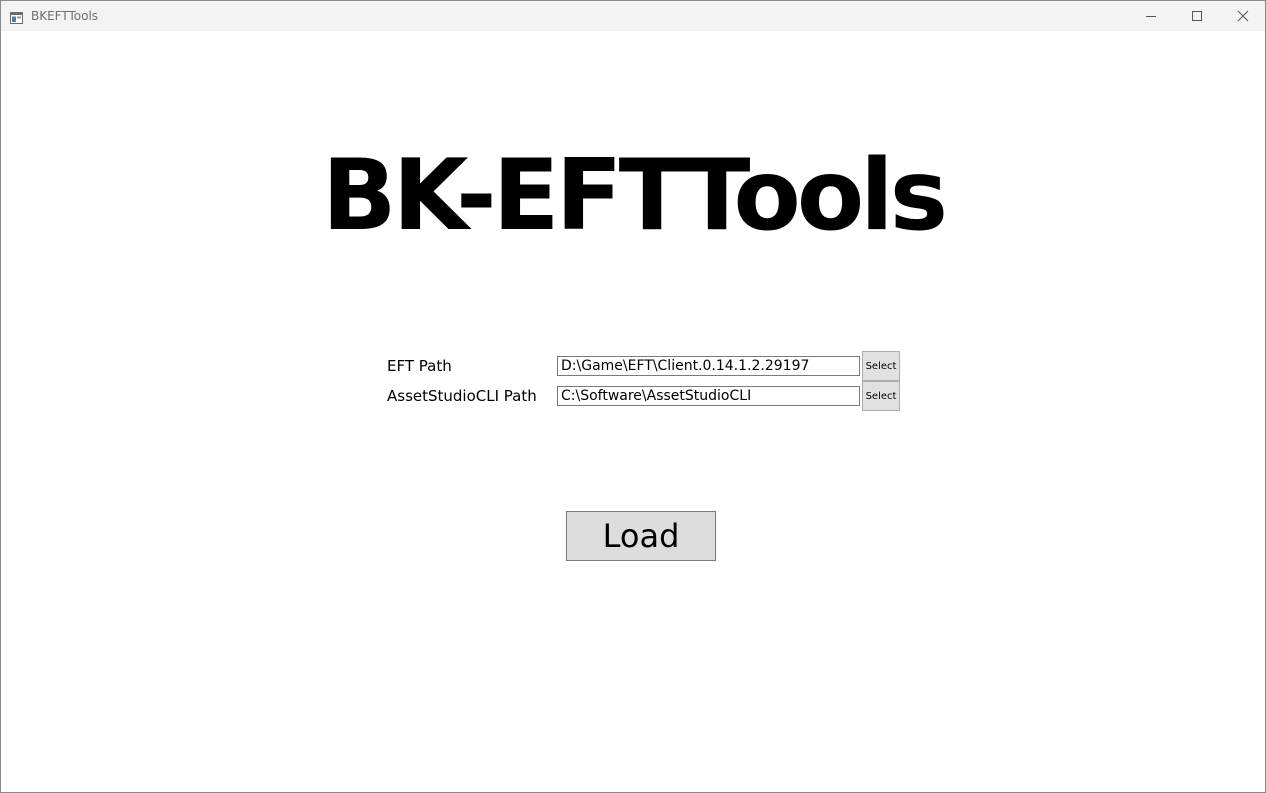 The height and width of the screenshot is (793, 1266). Describe the element at coordinates (419, 366) in the screenshot. I see `eft-path-label: EFT Path` at that location.